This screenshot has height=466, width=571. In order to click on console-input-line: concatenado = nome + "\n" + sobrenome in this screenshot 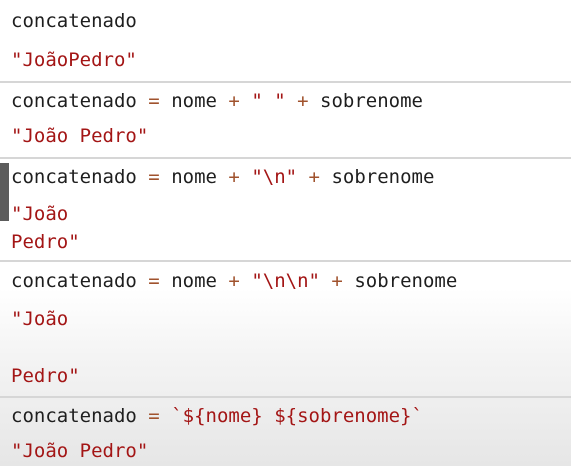, I will do `click(222, 177)`.